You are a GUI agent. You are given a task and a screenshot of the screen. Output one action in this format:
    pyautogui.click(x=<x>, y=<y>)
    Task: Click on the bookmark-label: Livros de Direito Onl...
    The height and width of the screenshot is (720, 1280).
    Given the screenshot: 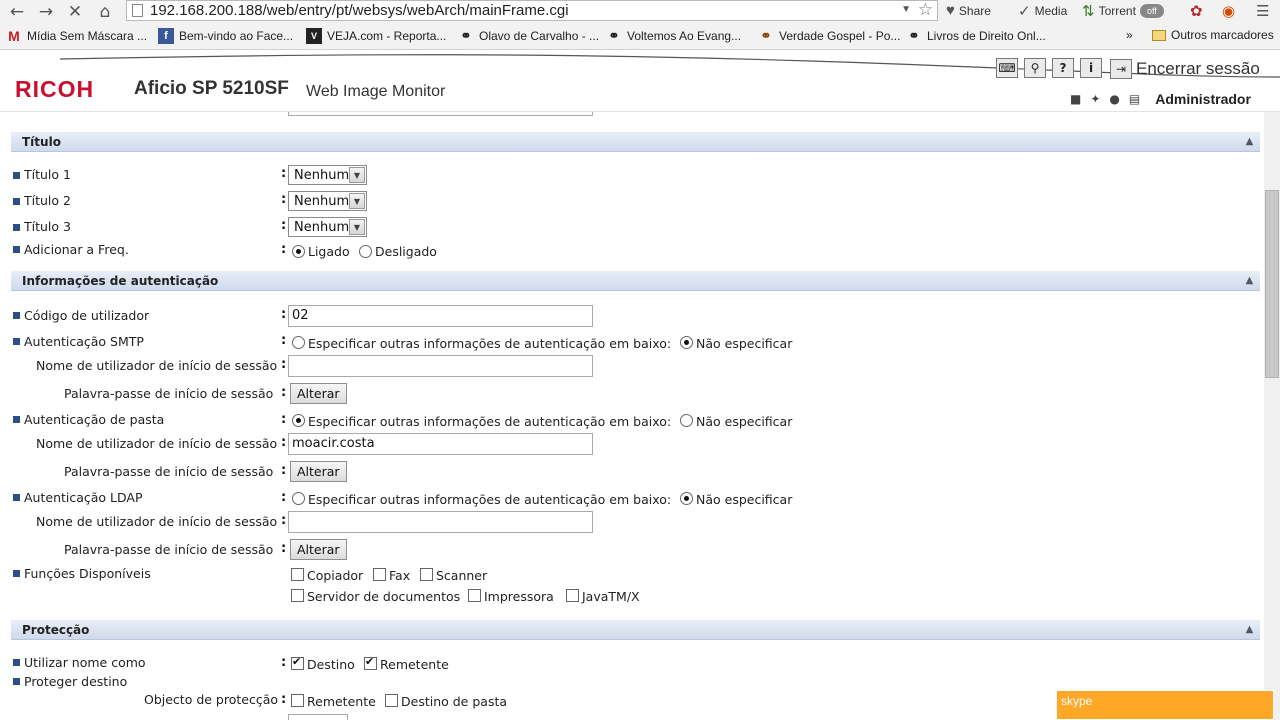 What is the action you would take?
    pyautogui.click(x=986, y=36)
    